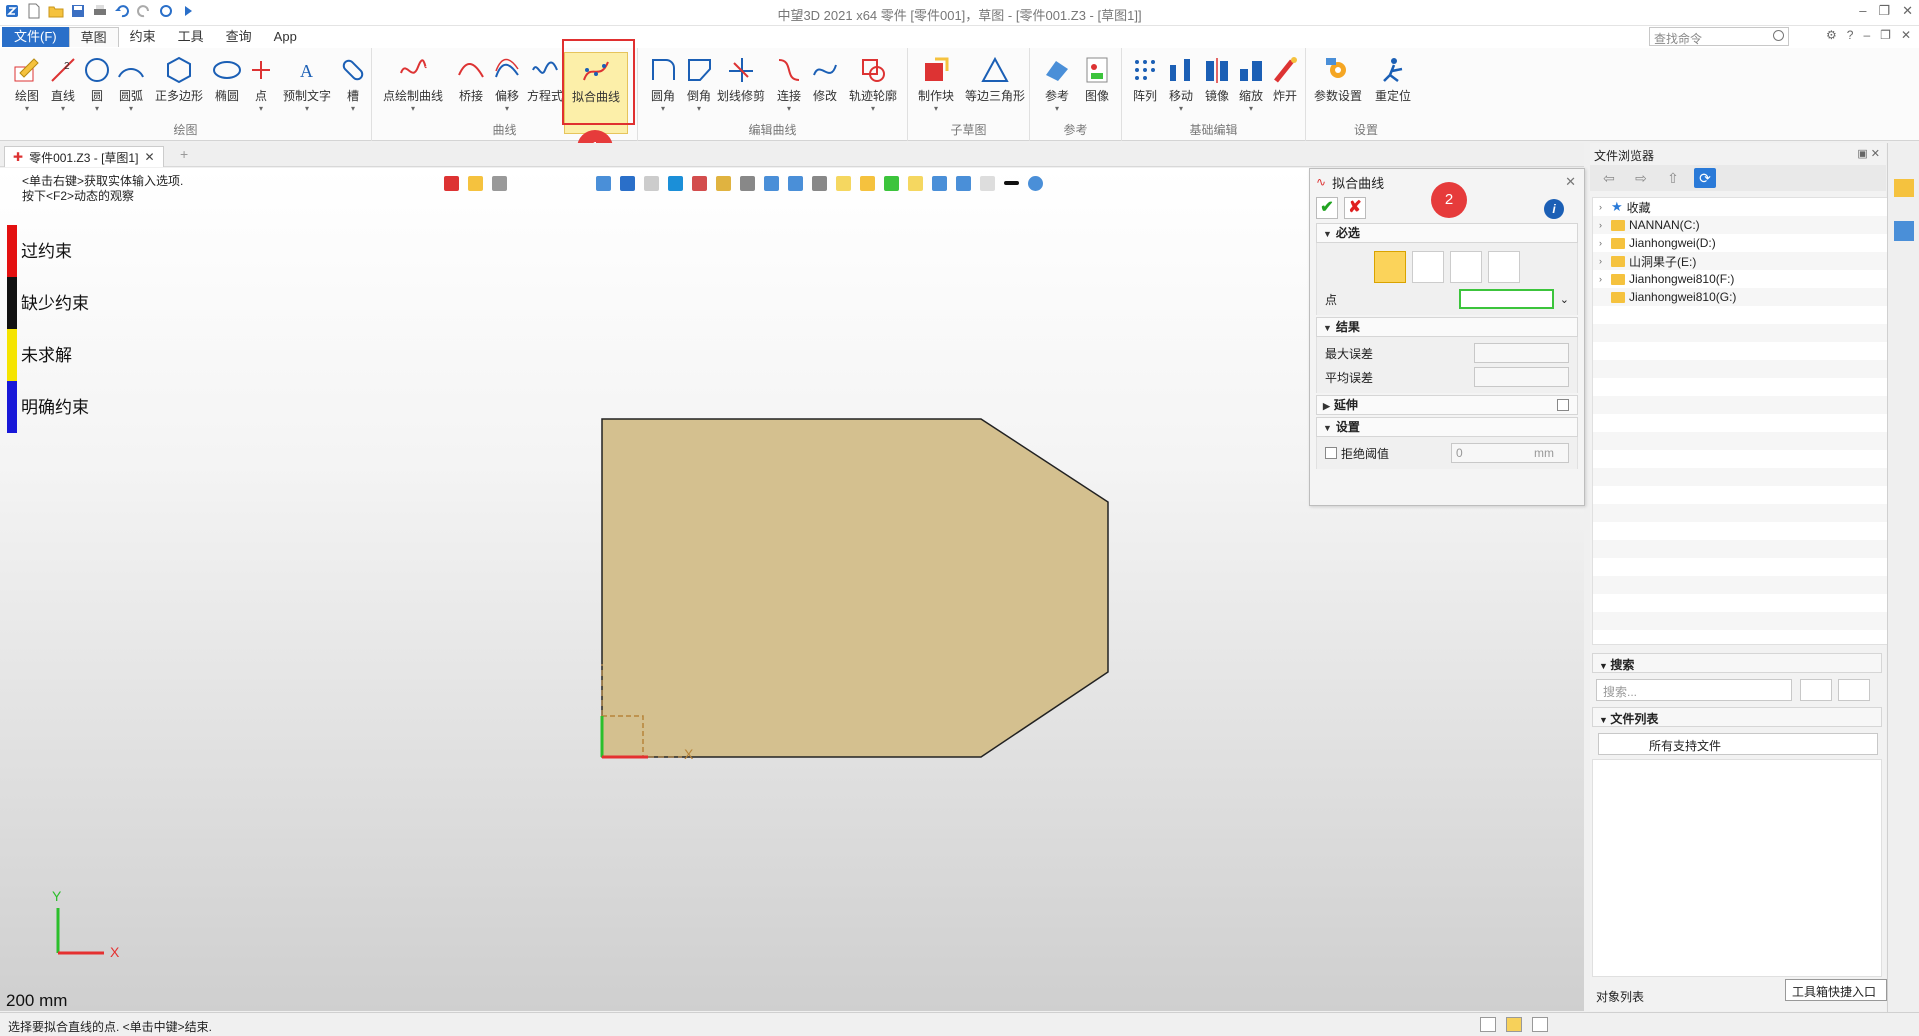 The height and width of the screenshot is (1036, 1919). I want to click on fit-line-mode-icon, so click(1390, 267).